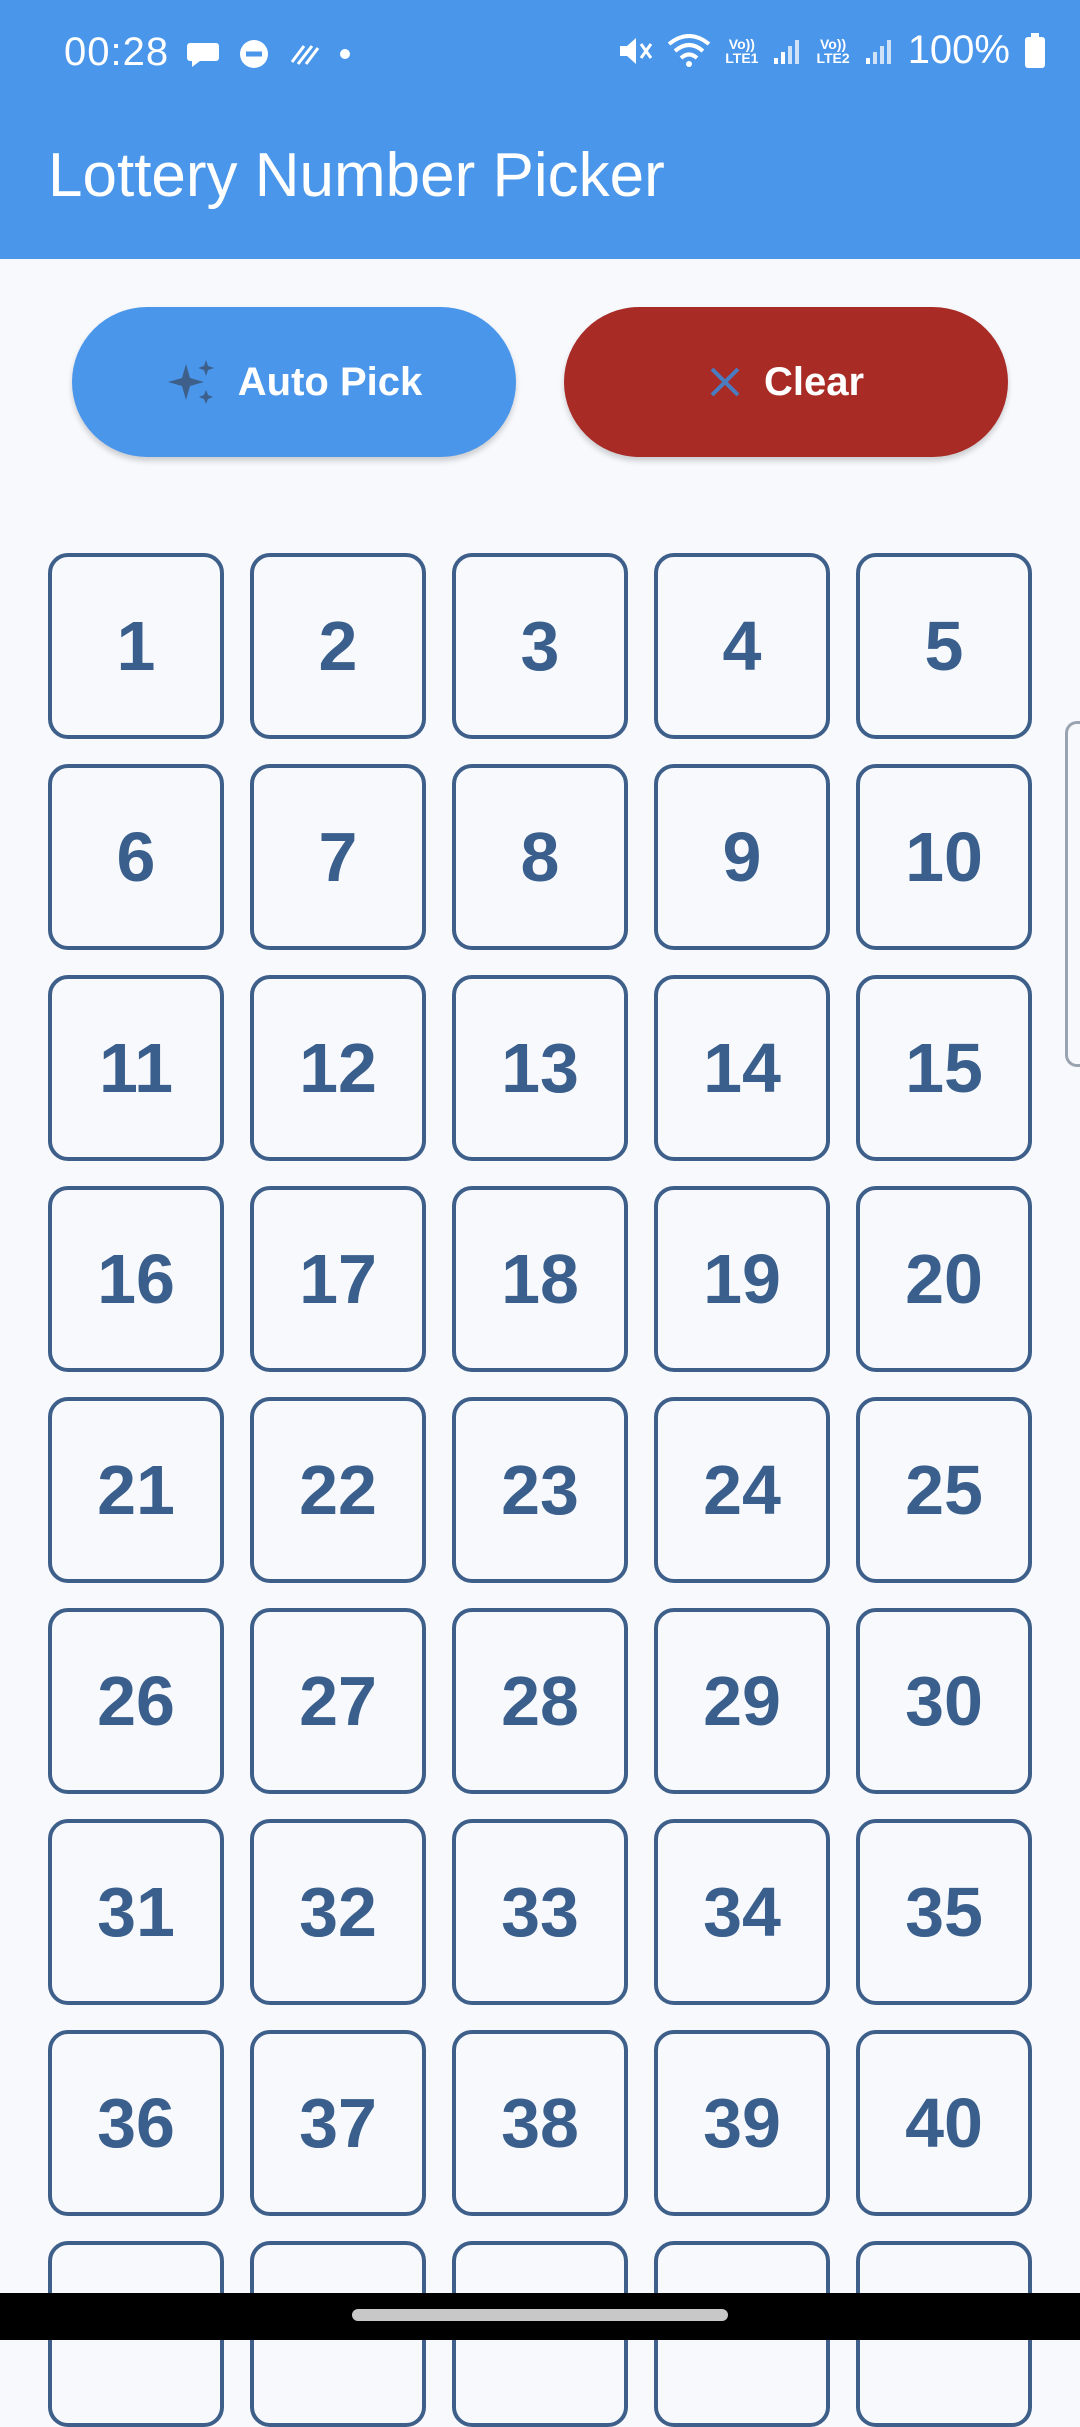  Describe the element at coordinates (944, 857) in the screenshot. I see `number-cell: 10` at that location.